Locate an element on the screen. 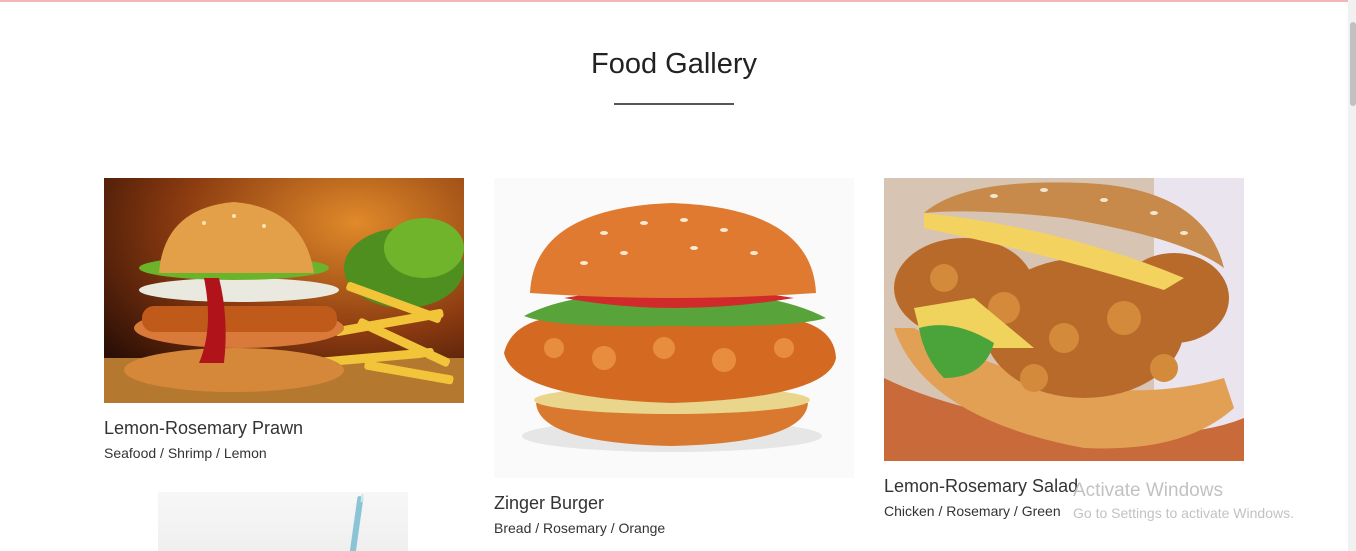 Image resolution: width=1356 pixels, height=551 pixels. crispy-chicken-burger-photo is located at coordinates (1064, 319).